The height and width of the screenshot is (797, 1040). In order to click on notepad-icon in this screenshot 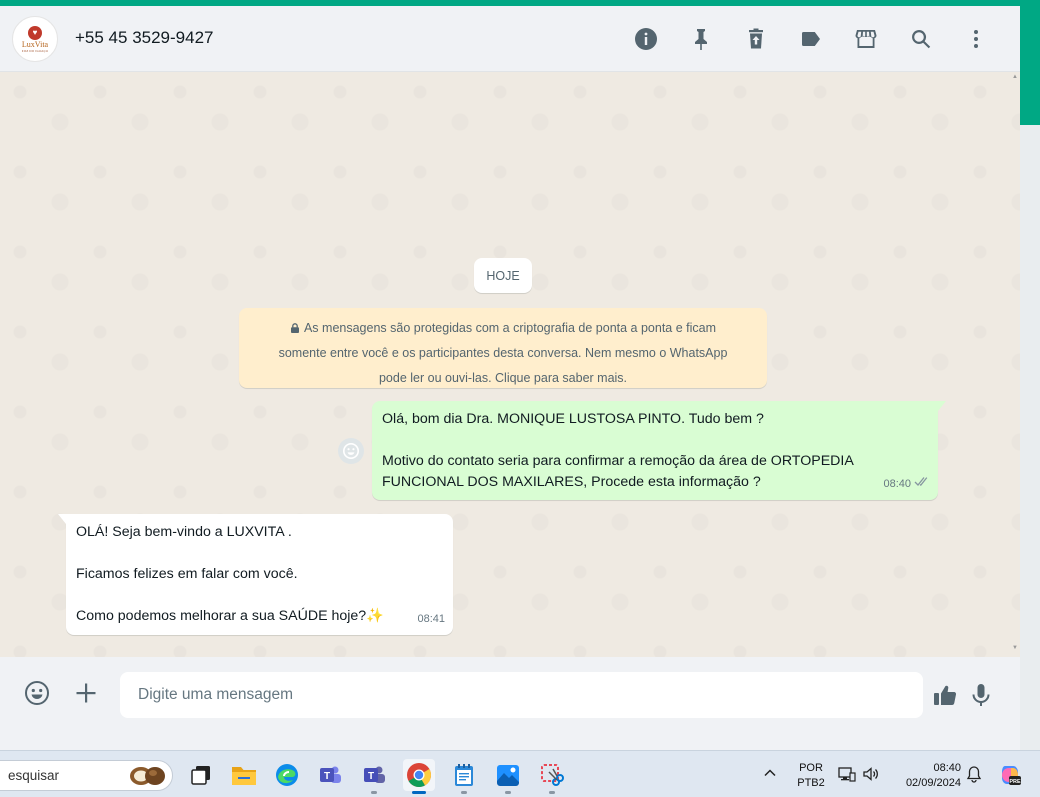, I will do `click(464, 775)`.